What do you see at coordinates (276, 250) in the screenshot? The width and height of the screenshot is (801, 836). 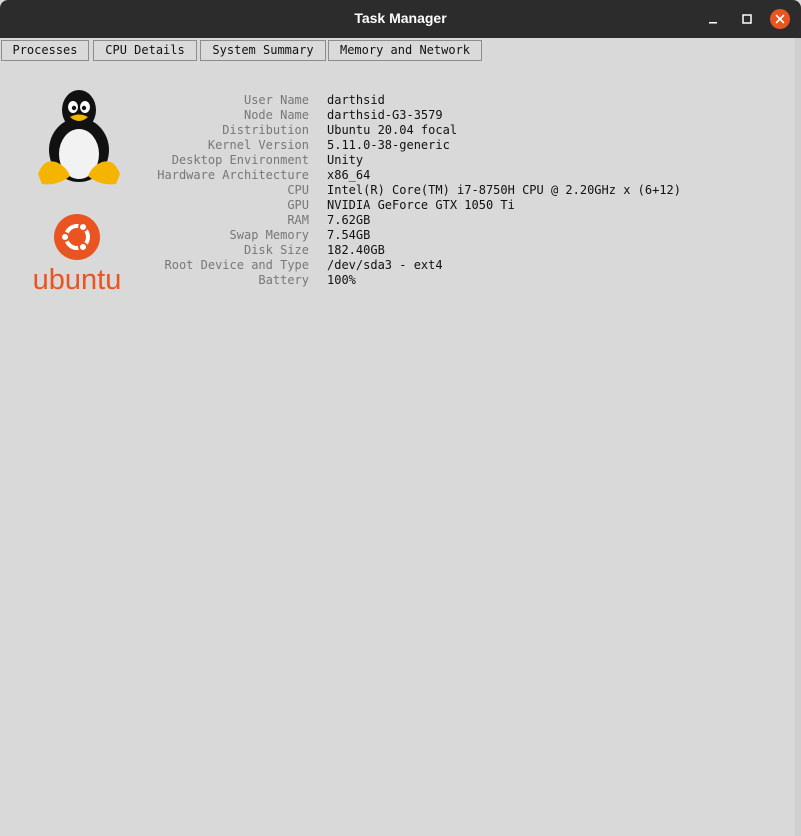 I see `info-label: Disk Size` at bounding box center [276, 250].